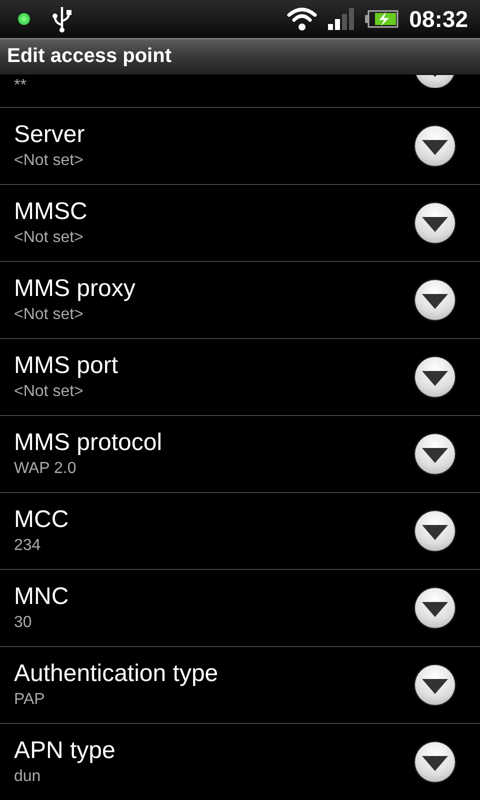 This screenshot has width=480, height=800. Describe the element at coordinates (66, 366) in the screenshot. I see `setting-label: MMS port` at that location.